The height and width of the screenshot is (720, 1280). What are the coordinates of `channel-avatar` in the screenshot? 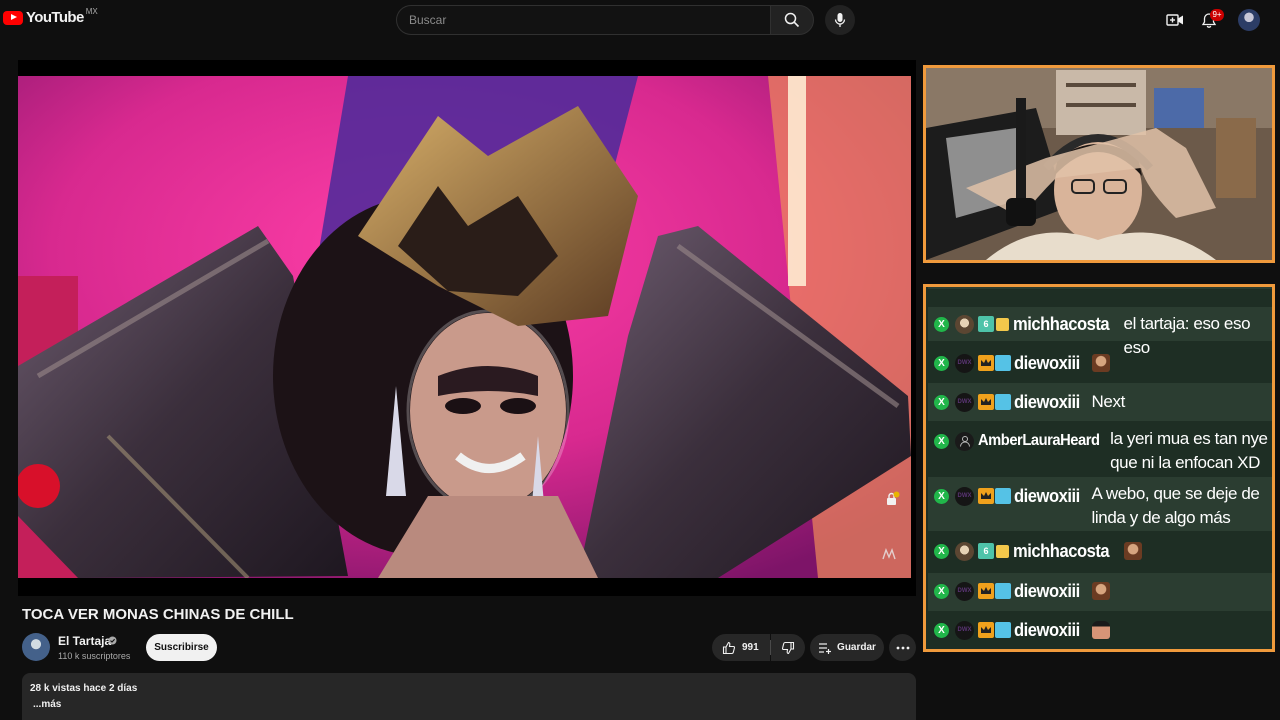 It's located at (36, 647).